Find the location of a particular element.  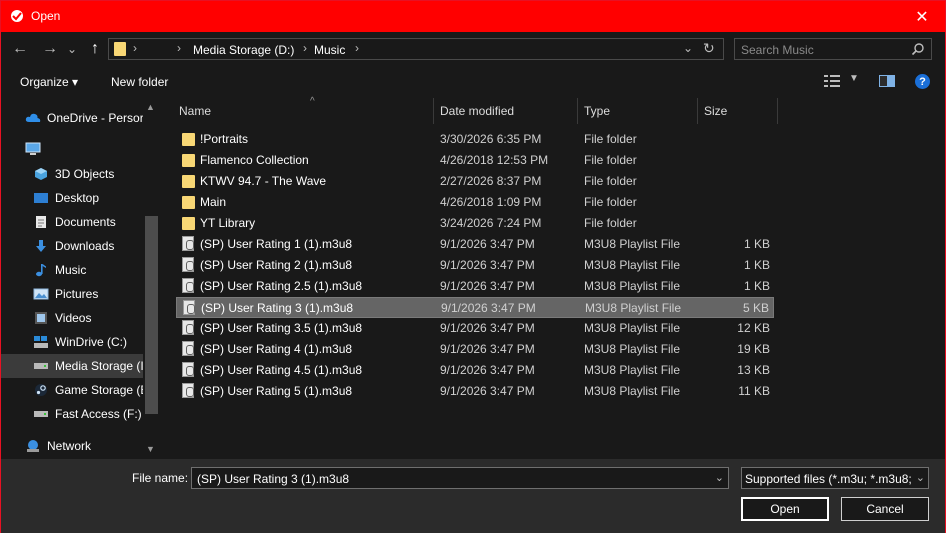

file-date-modified: 4/26/2018 12:53 PM is located at coordinates (494, 160).